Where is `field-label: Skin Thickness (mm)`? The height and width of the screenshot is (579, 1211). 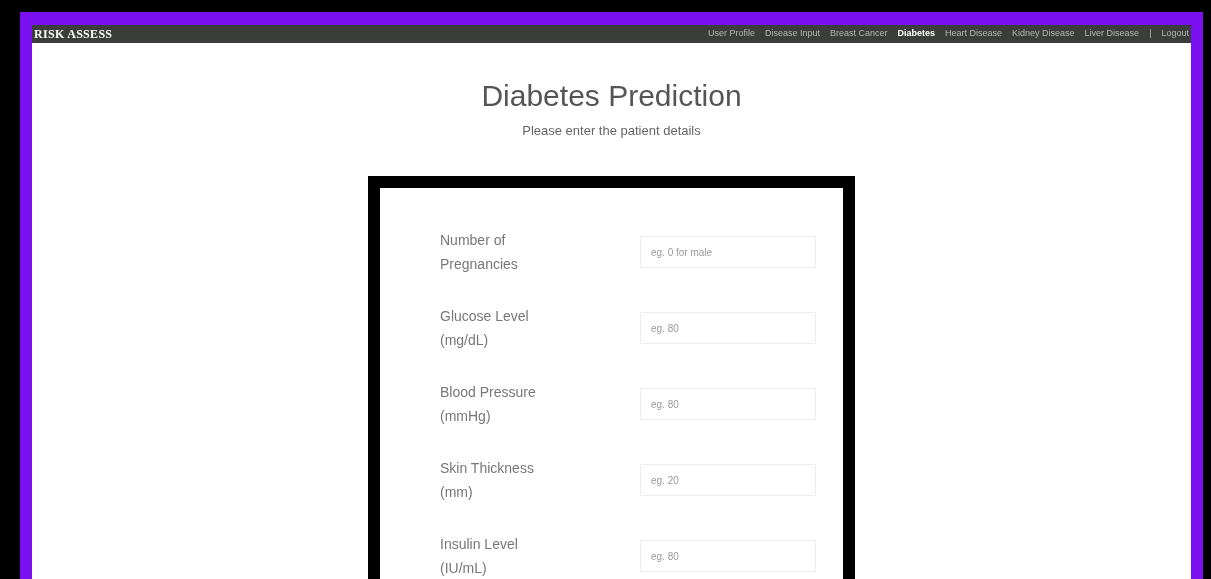
field-label: Skin Thickness (mm) is located at coordinates (487, 480).